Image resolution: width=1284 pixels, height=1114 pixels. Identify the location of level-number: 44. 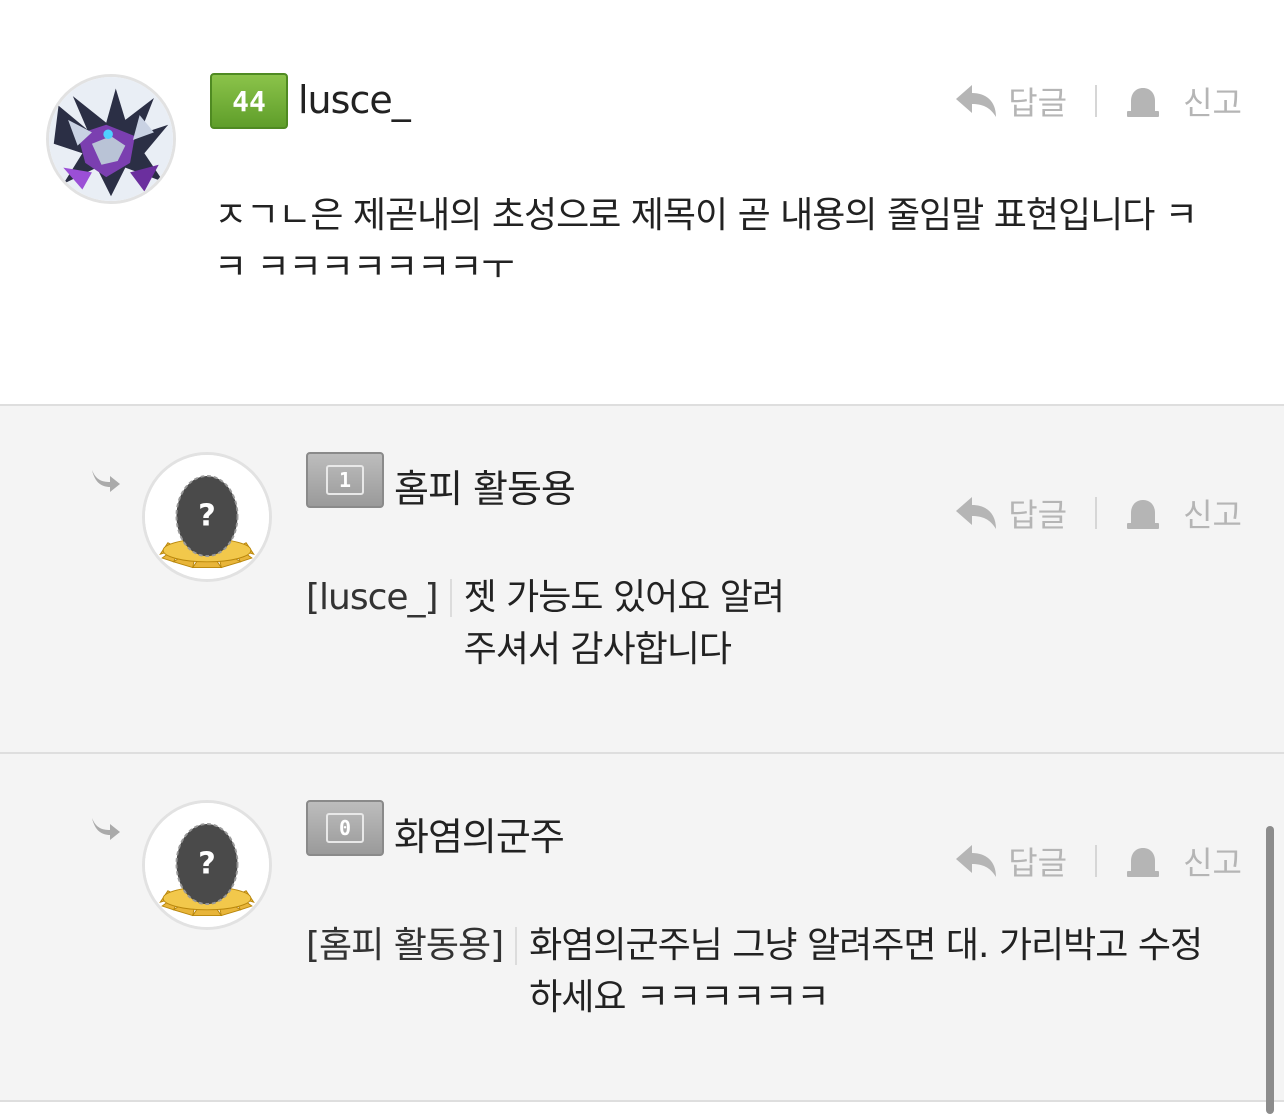
(249, 101).